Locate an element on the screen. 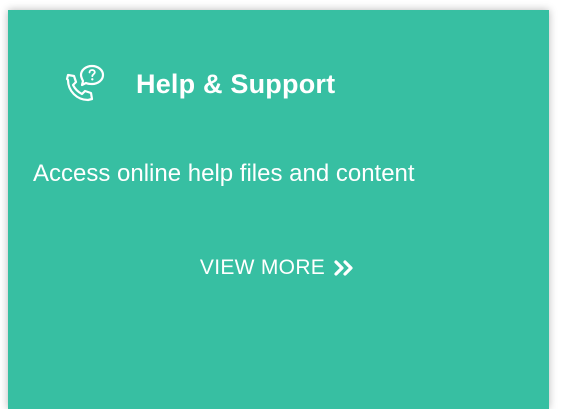 The width and height of the screenshot is (577, 409). double-chevron-right-icon is located at coordinates (345, 268).